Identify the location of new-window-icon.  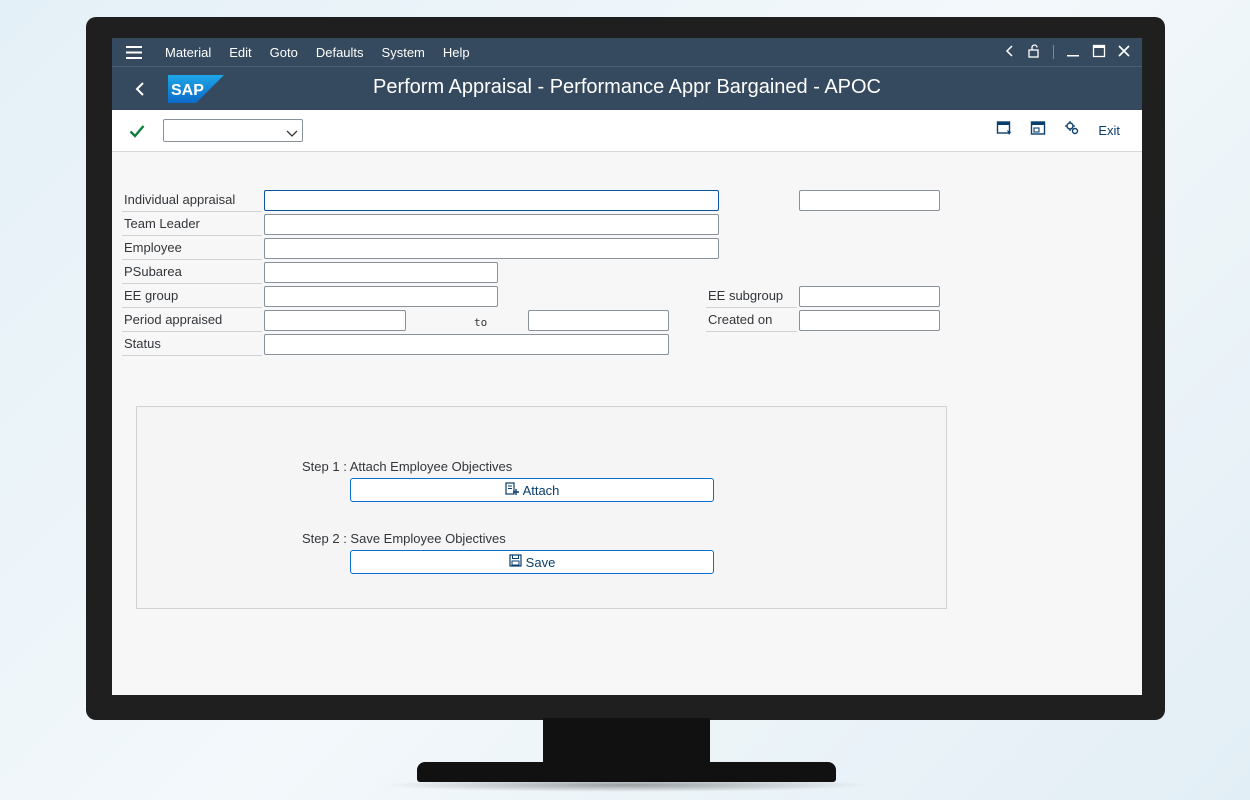
(1004, 130).